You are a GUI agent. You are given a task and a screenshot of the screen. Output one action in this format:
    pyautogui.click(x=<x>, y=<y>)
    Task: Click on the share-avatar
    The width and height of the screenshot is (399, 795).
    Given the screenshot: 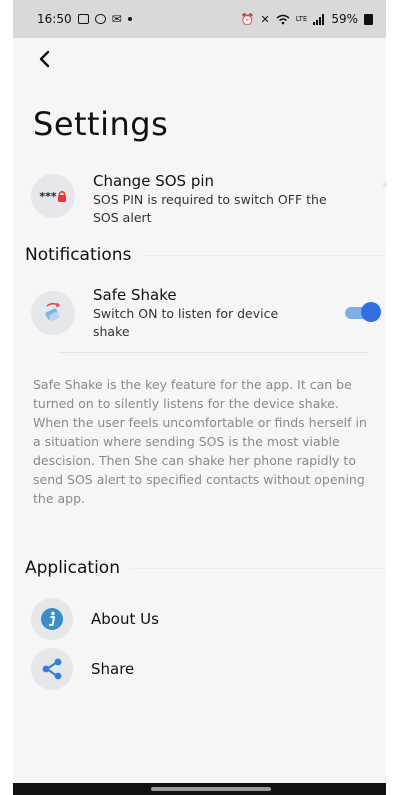 What is the action you would take?
    pyautogui.click(x=52, y=669)
    